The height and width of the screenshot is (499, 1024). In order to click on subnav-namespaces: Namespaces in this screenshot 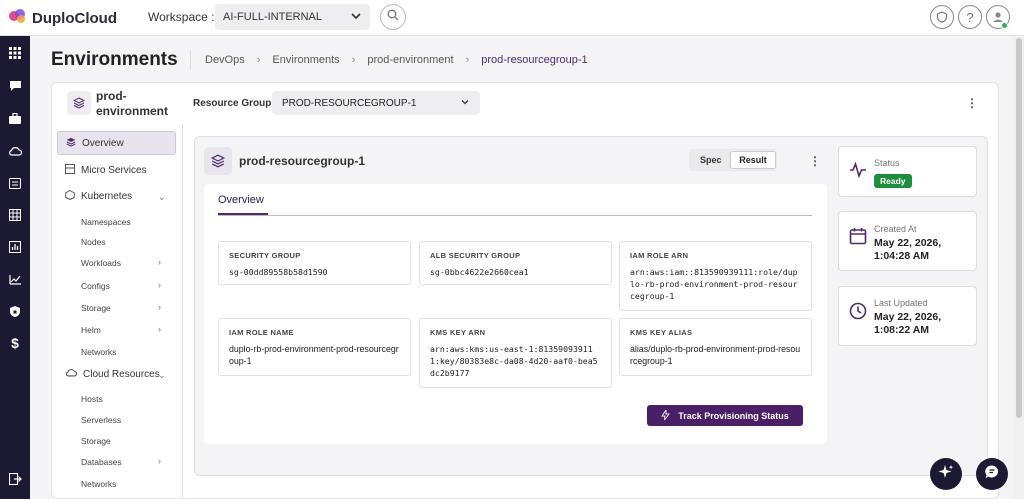, I will do `click(106, 222)`.